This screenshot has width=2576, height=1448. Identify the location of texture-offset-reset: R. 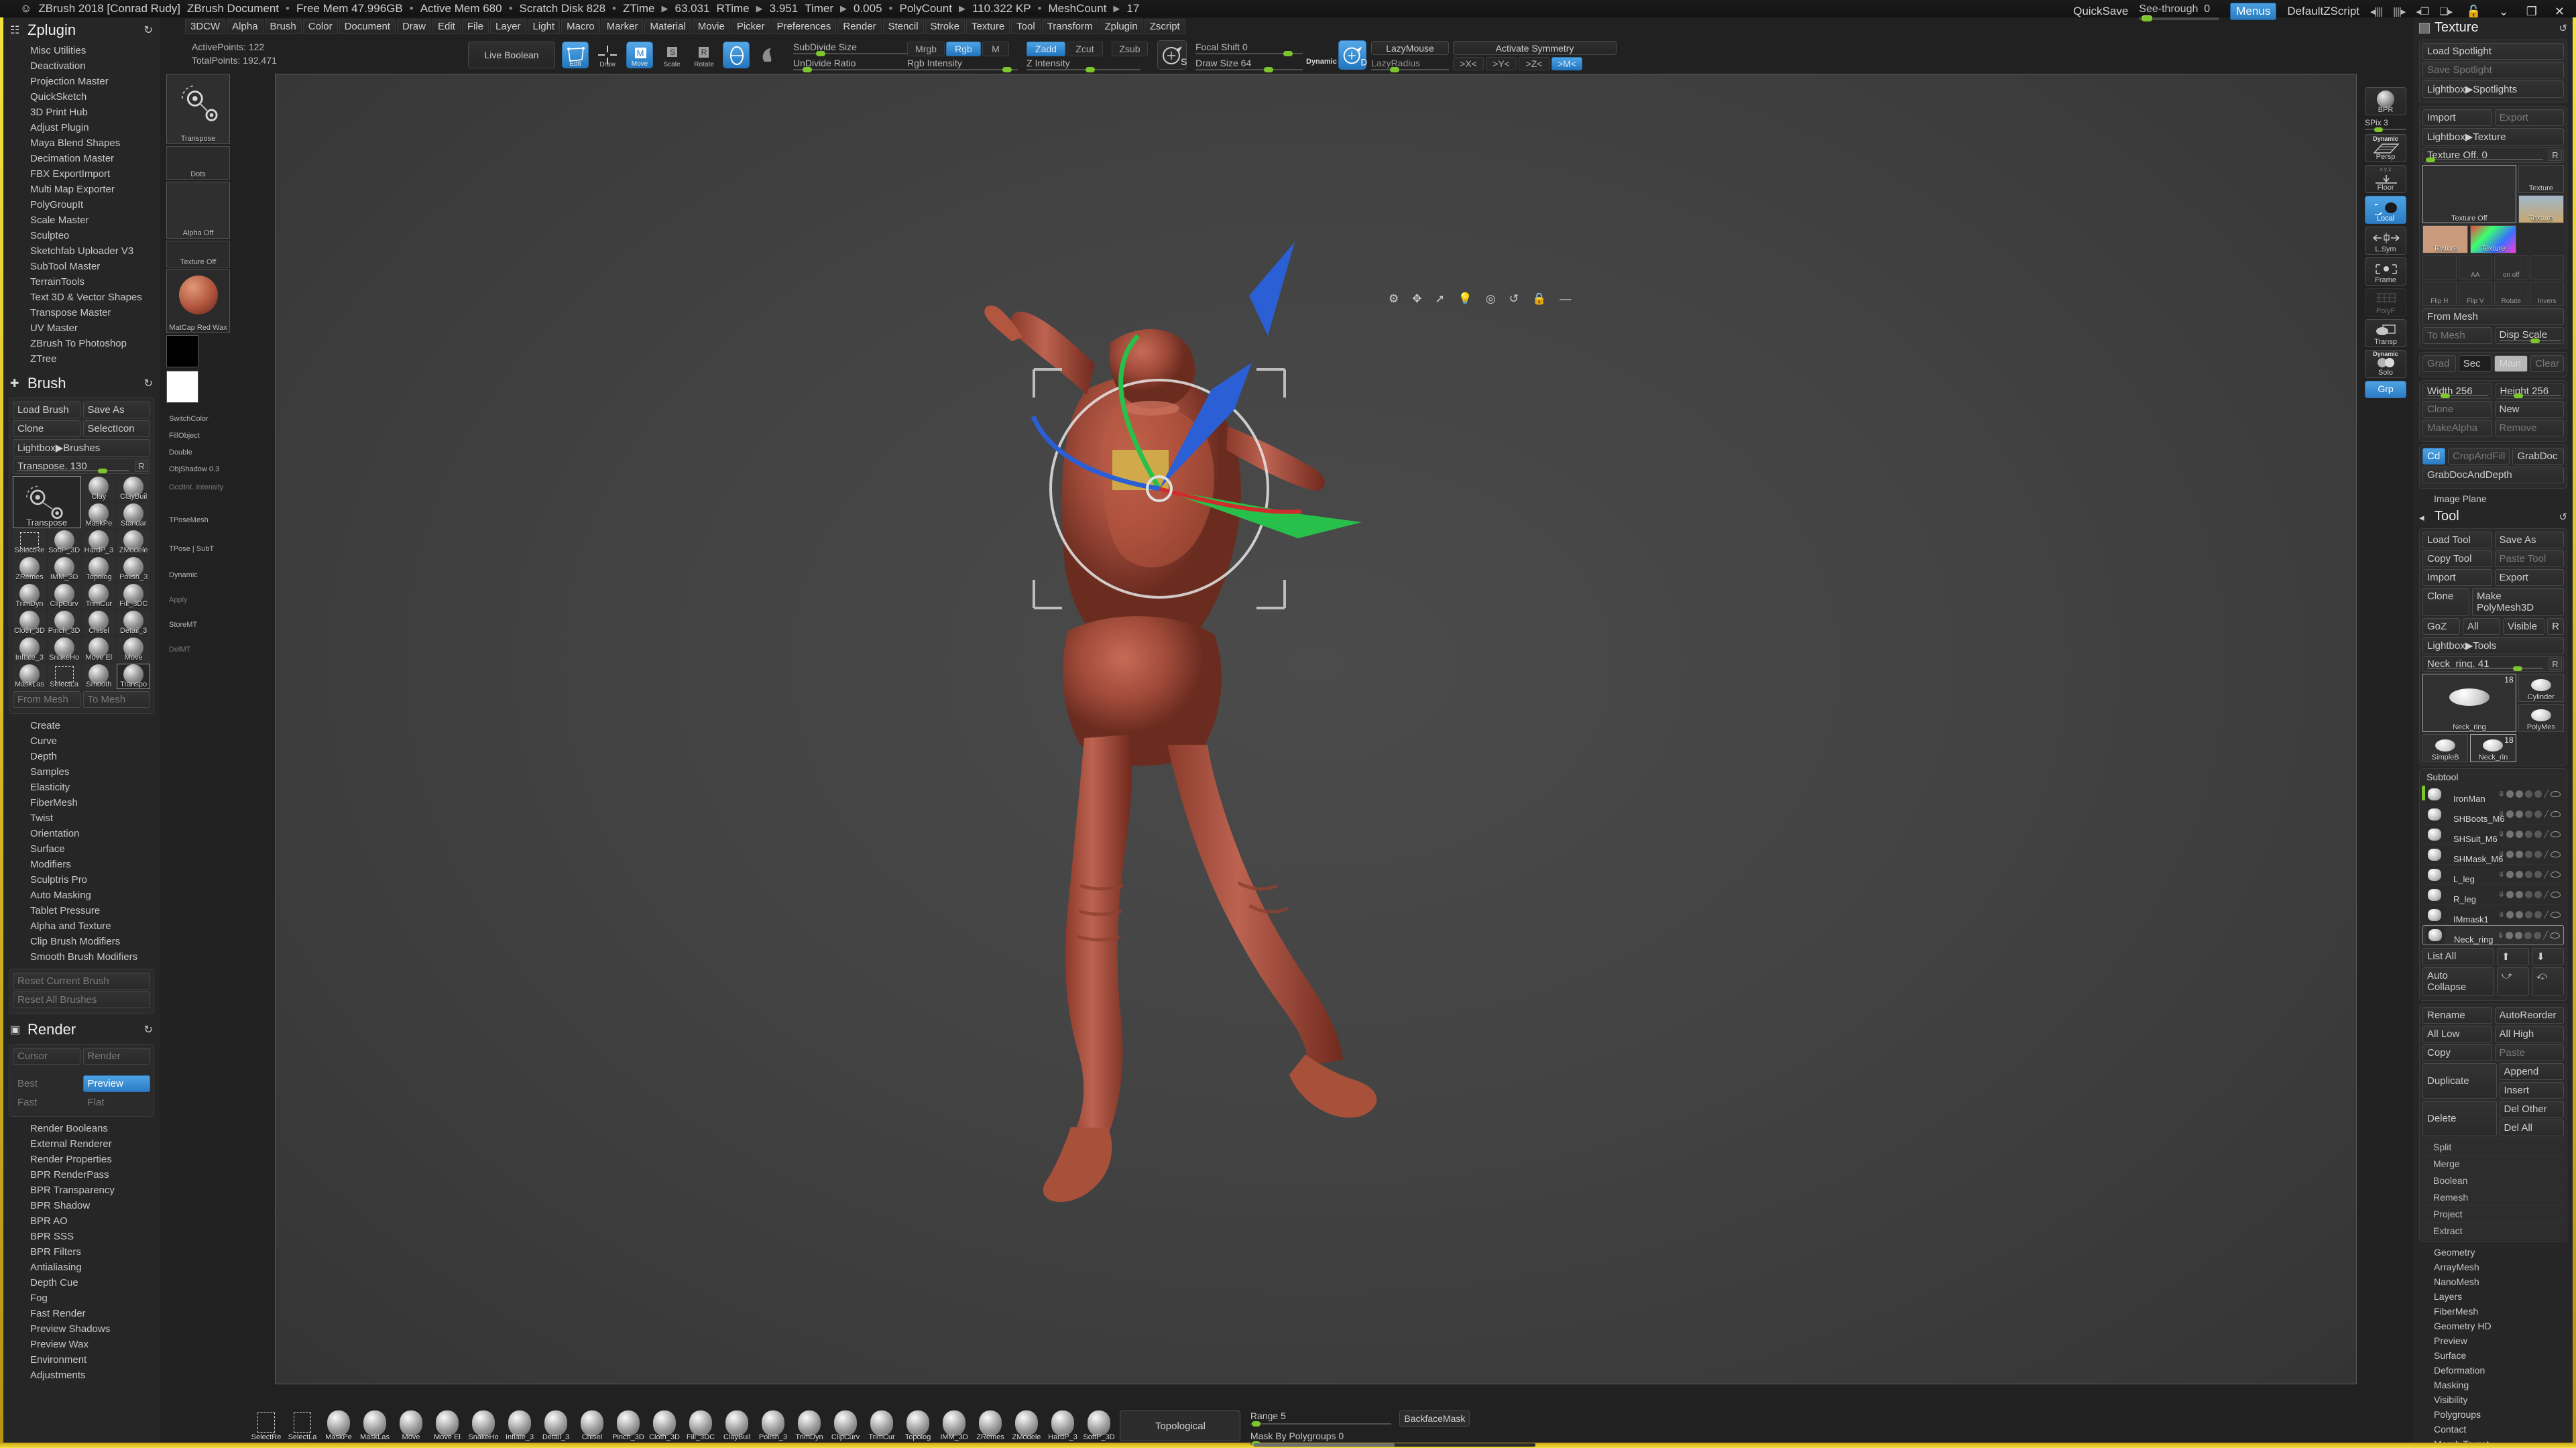
(2555, 155).